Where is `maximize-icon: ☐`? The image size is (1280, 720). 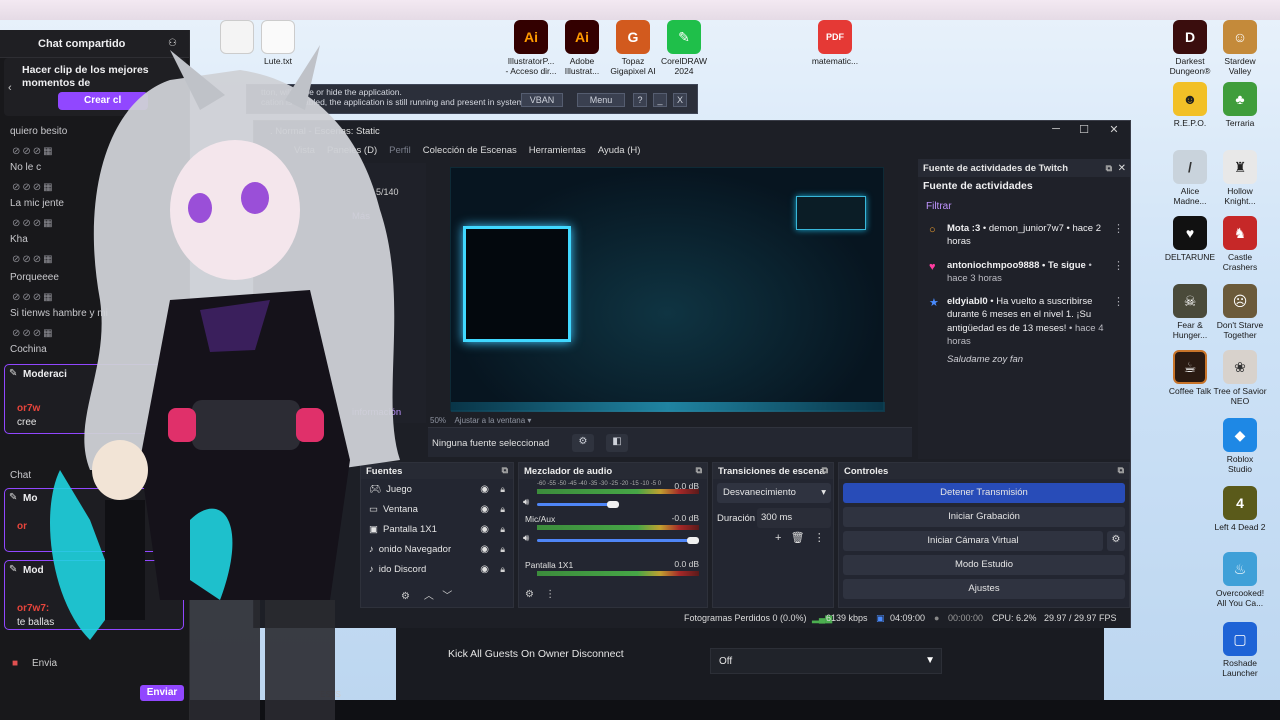 maximize-icon: ☐ is located at coordinates (1084, 129).